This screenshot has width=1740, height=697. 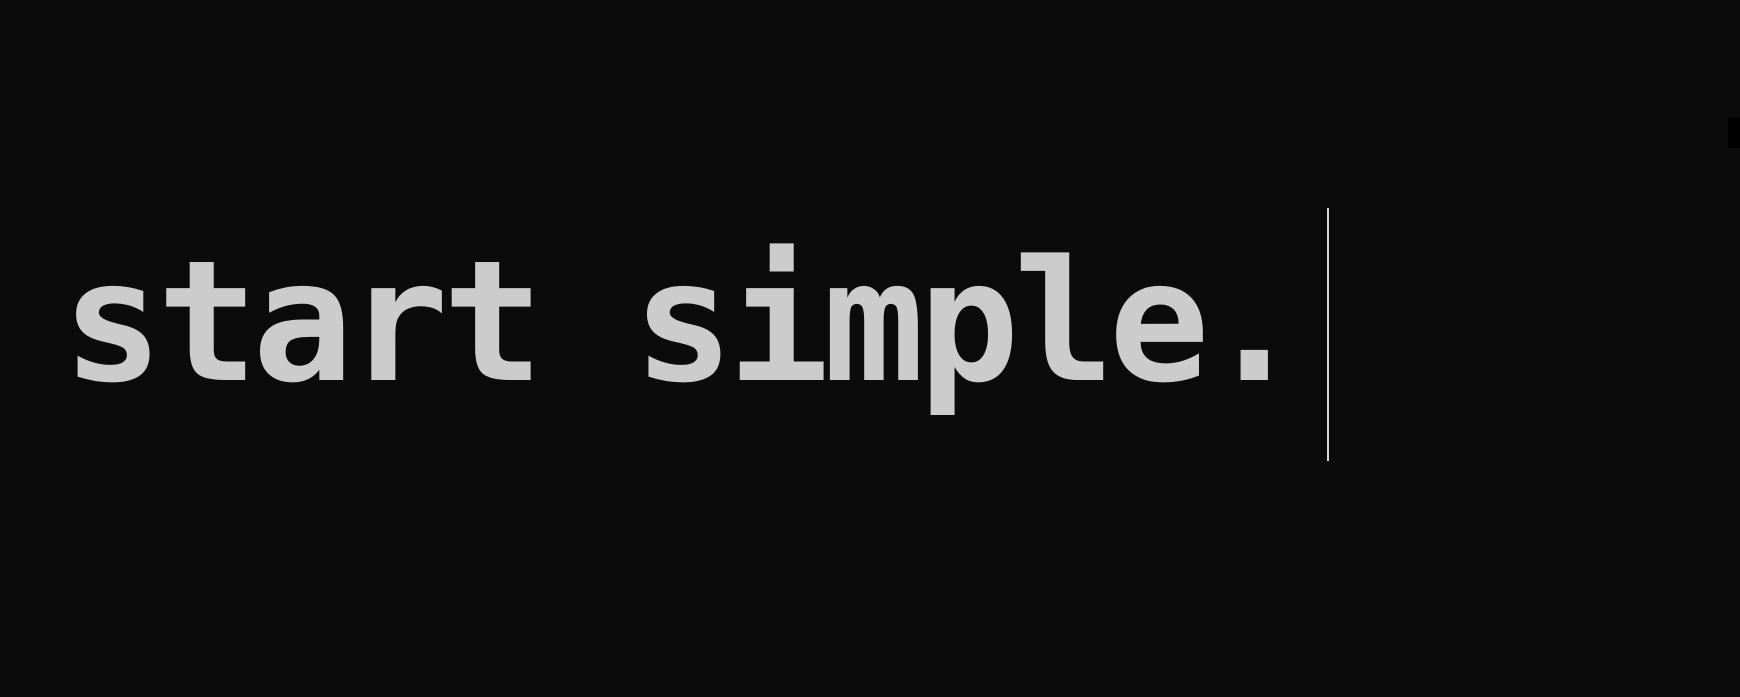 I want to click on text-caret, so click(x=1327, y=334).